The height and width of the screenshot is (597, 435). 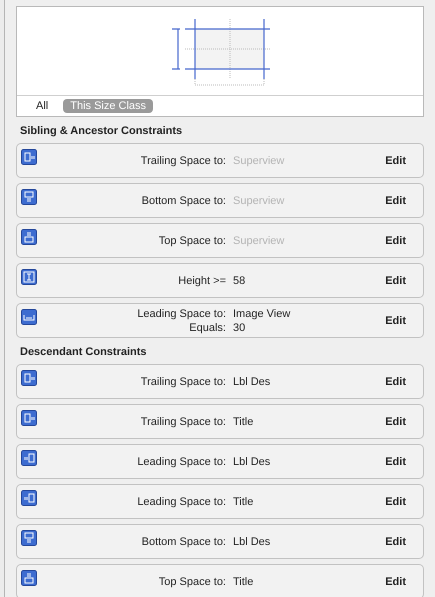 What do you see at coordinates (29, 277) in the screenshot?
I see `height-icon` at bounding box center [29, 277].